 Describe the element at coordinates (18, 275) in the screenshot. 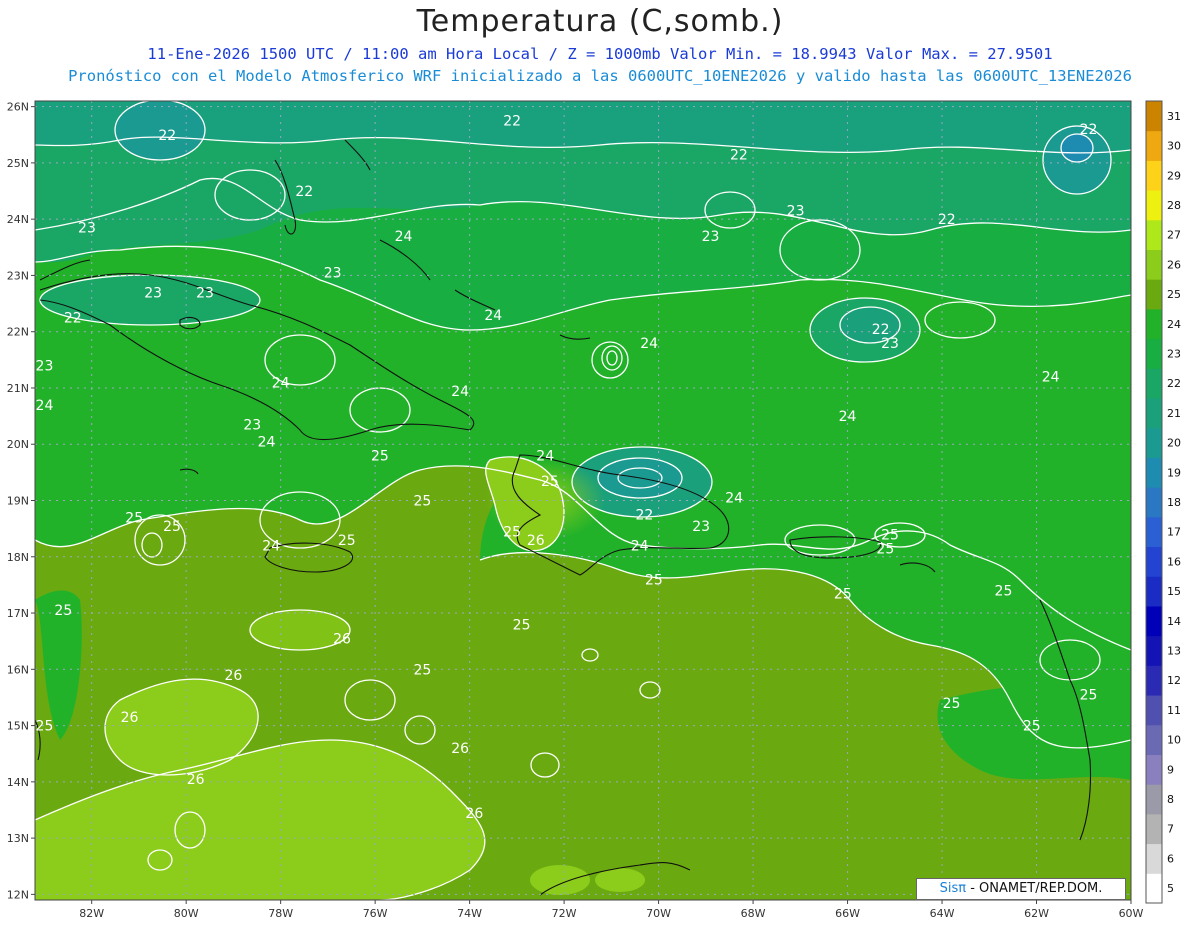

I see `lat-tick-label: 23N` at that location.